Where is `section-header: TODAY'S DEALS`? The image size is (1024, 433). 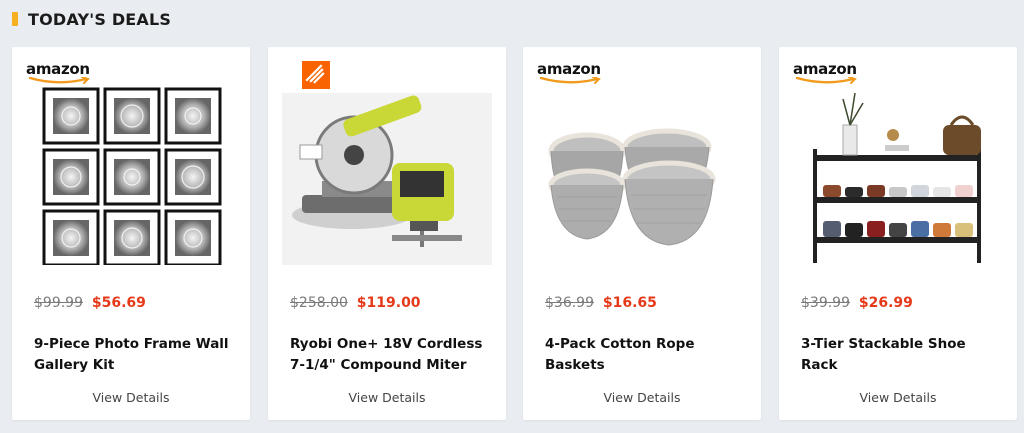
section-header: TODAY'S DEALS is located at coordinates (91, 19).